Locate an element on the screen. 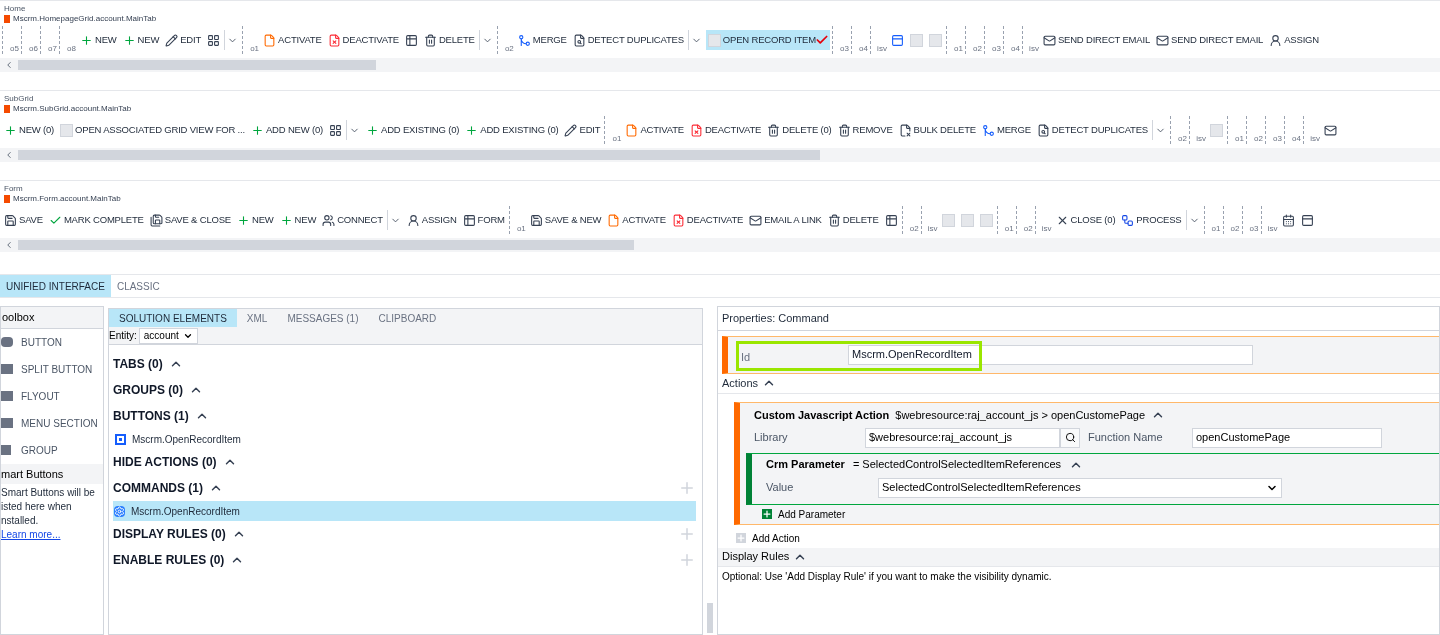 Image resolution: width=1440 pixels, height=635 pixels. search-button is located at coordinates (1070, 437).